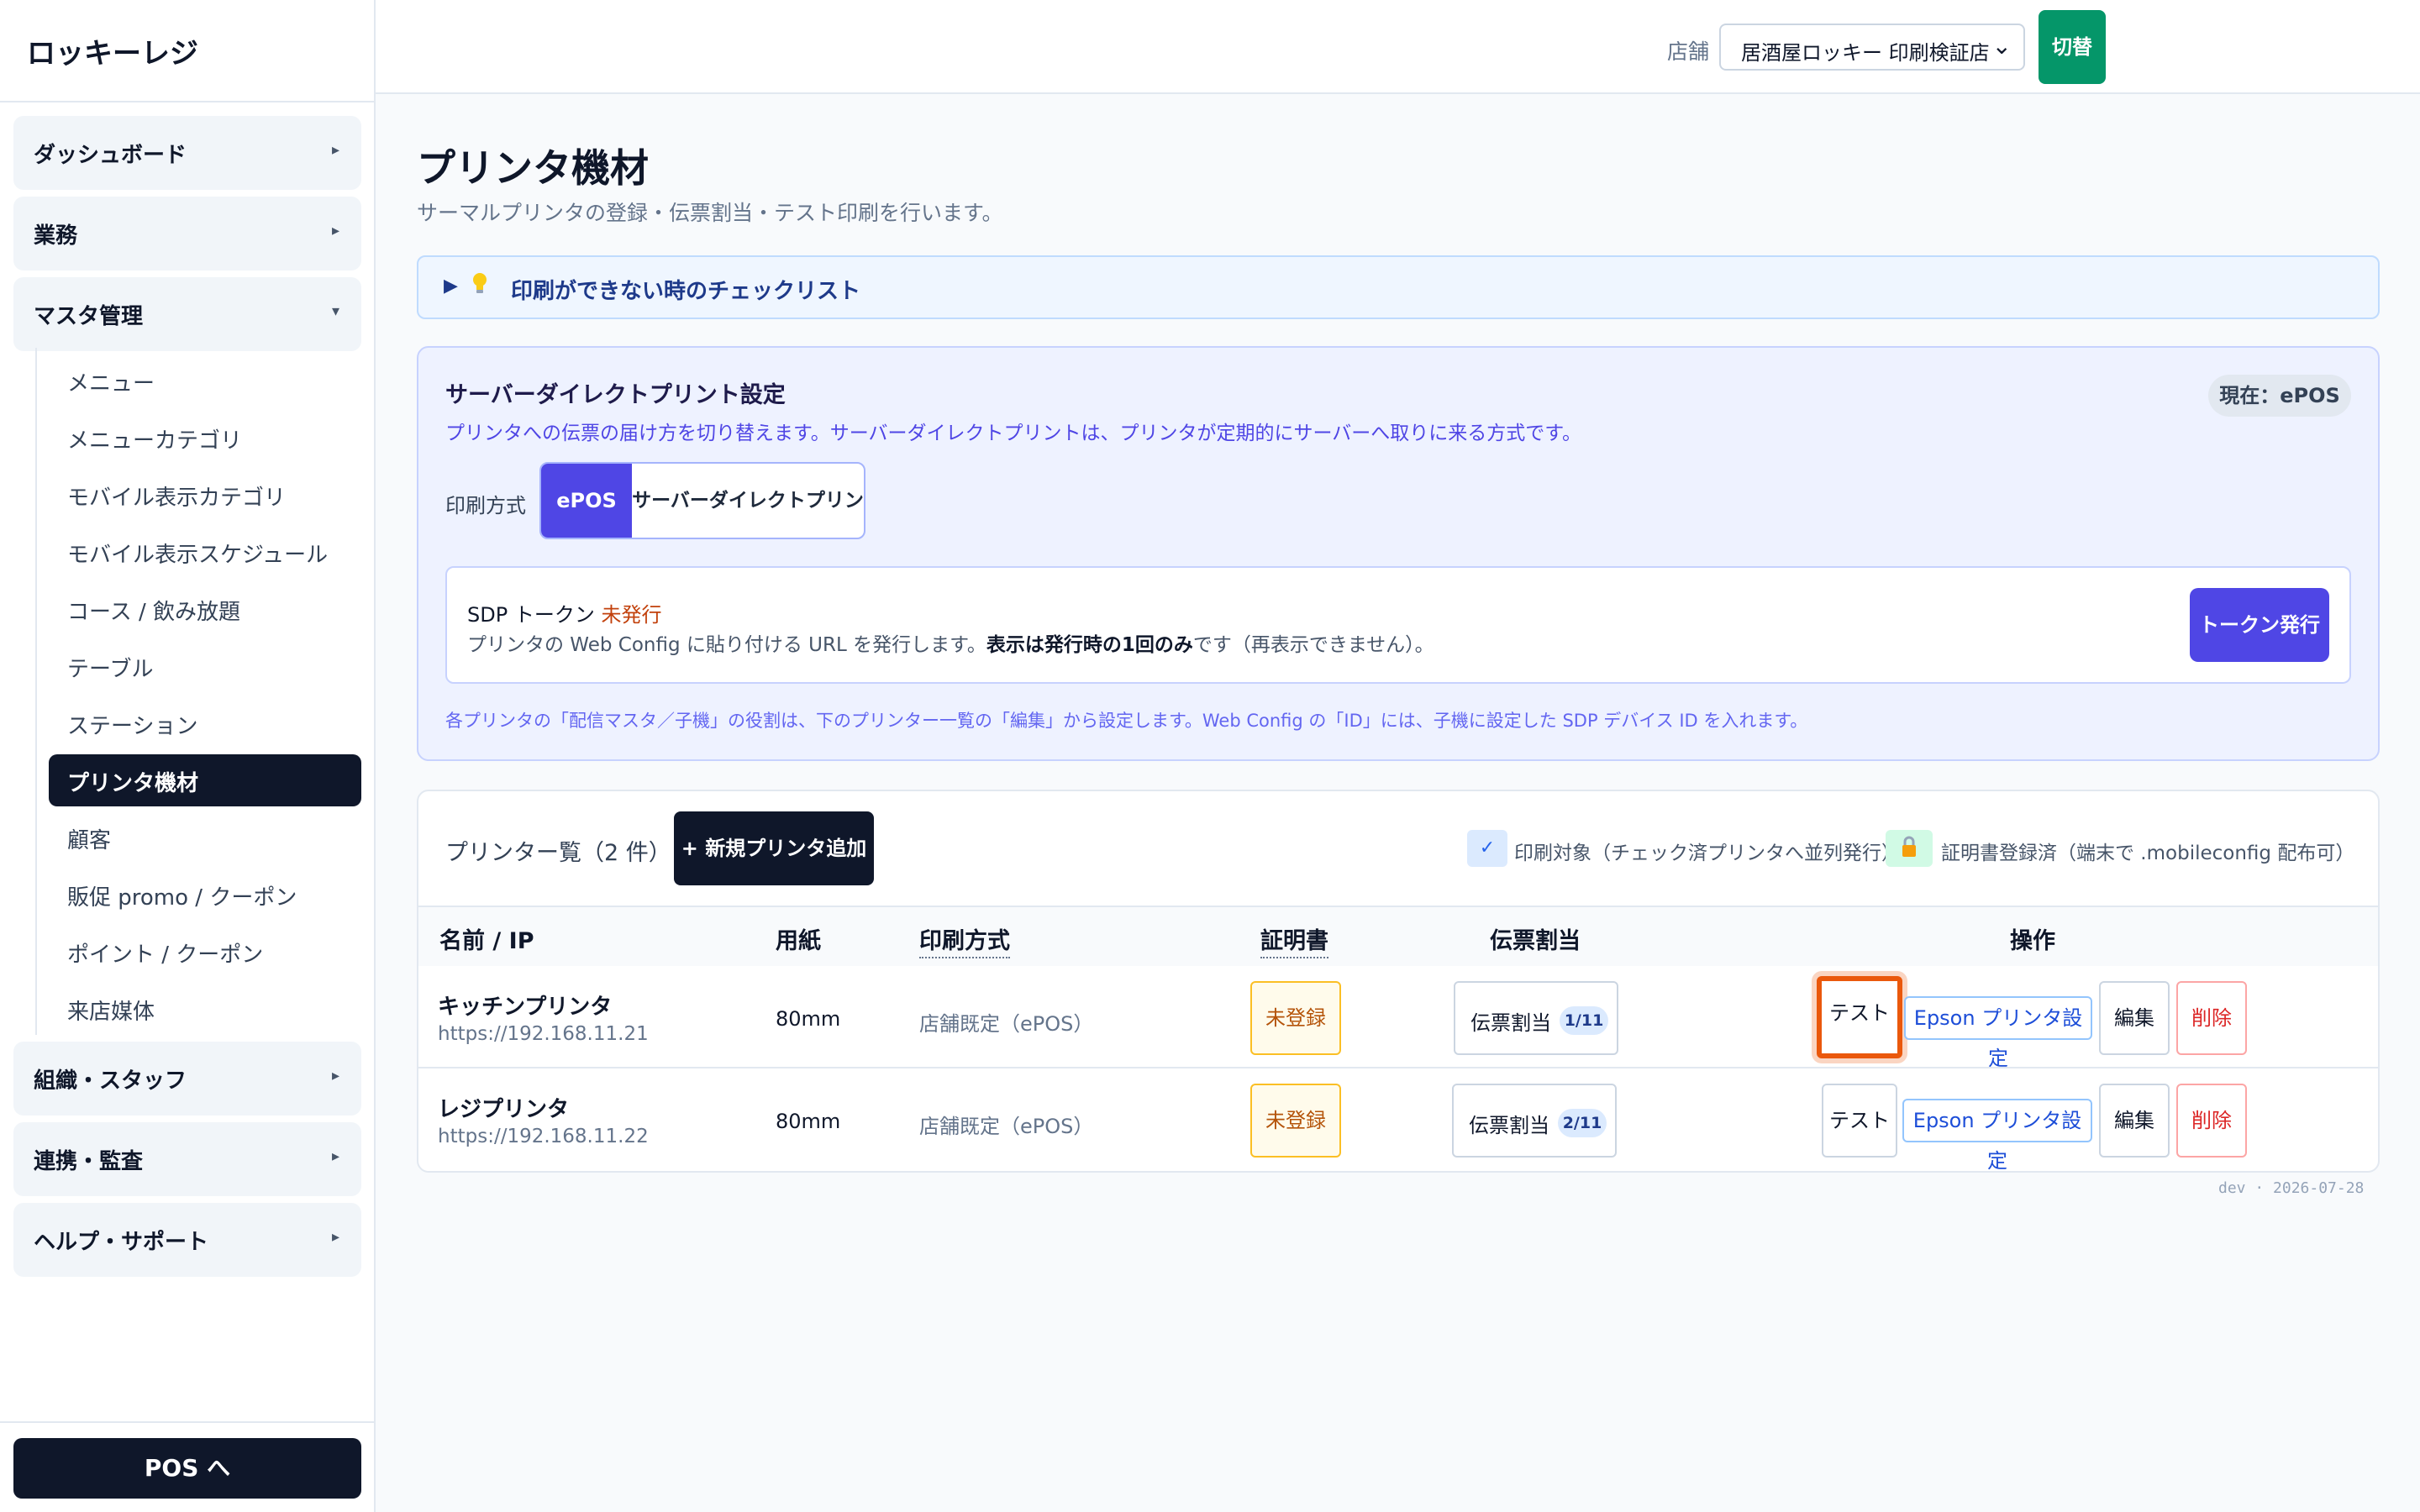 This screenshot has width=2420, height=1512. Describe the element at coordinates (133, 783) in the screenshot. I see `sidebar-item-label: プリンタ機材` at that location.